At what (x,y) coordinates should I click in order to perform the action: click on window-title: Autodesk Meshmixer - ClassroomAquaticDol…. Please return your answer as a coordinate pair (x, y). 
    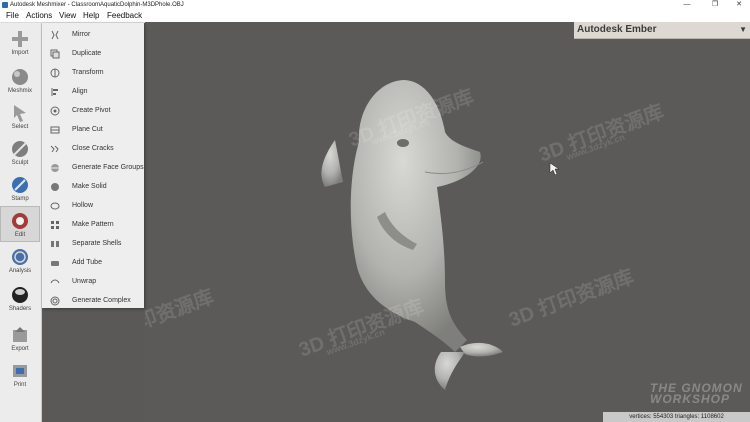
    Looking at the image, I should click on (97, 5).